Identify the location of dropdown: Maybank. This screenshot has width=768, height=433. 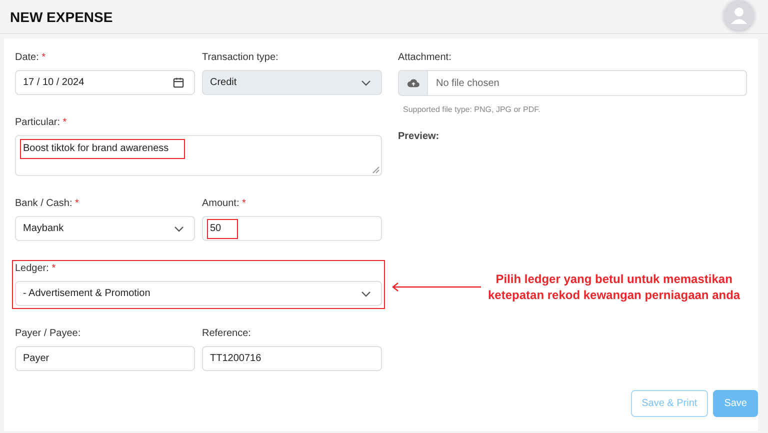
(105, 228).